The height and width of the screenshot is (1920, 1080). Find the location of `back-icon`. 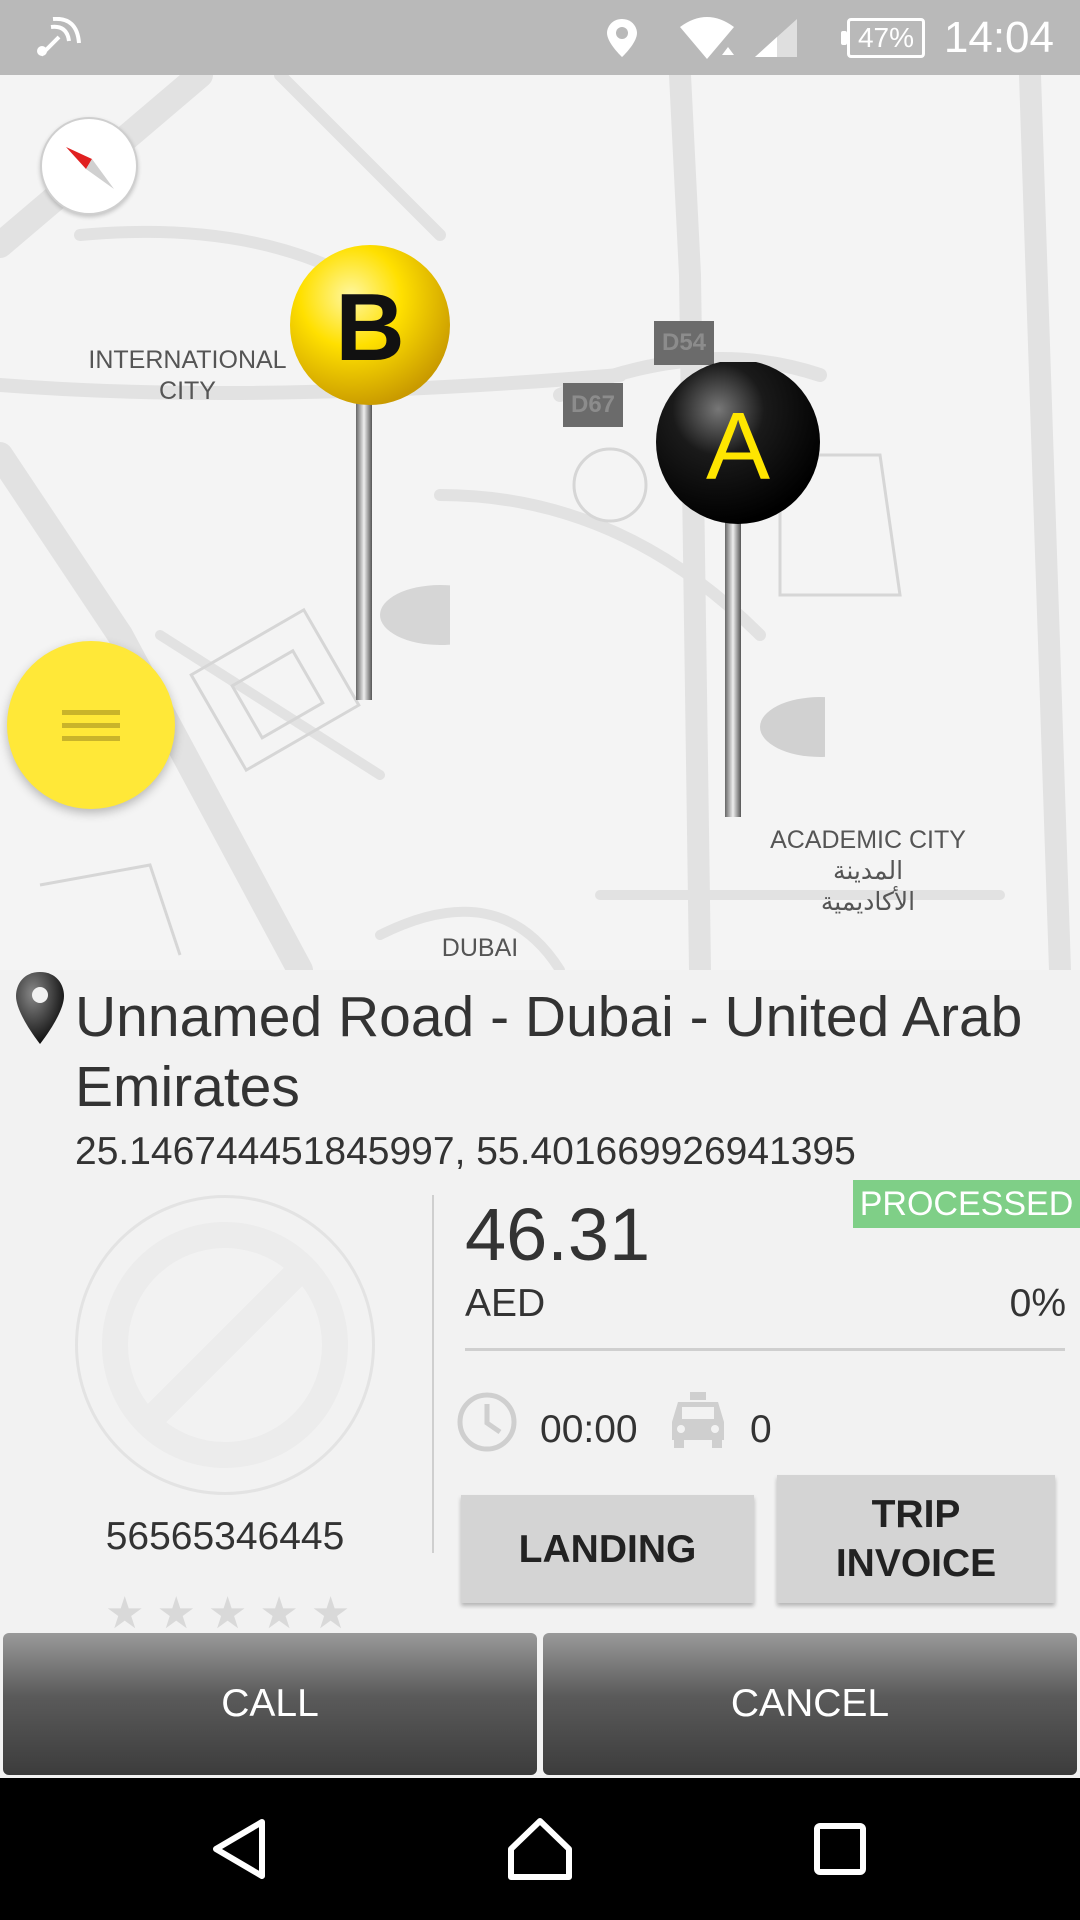

back-icon is located at coordinates (239, 1849).